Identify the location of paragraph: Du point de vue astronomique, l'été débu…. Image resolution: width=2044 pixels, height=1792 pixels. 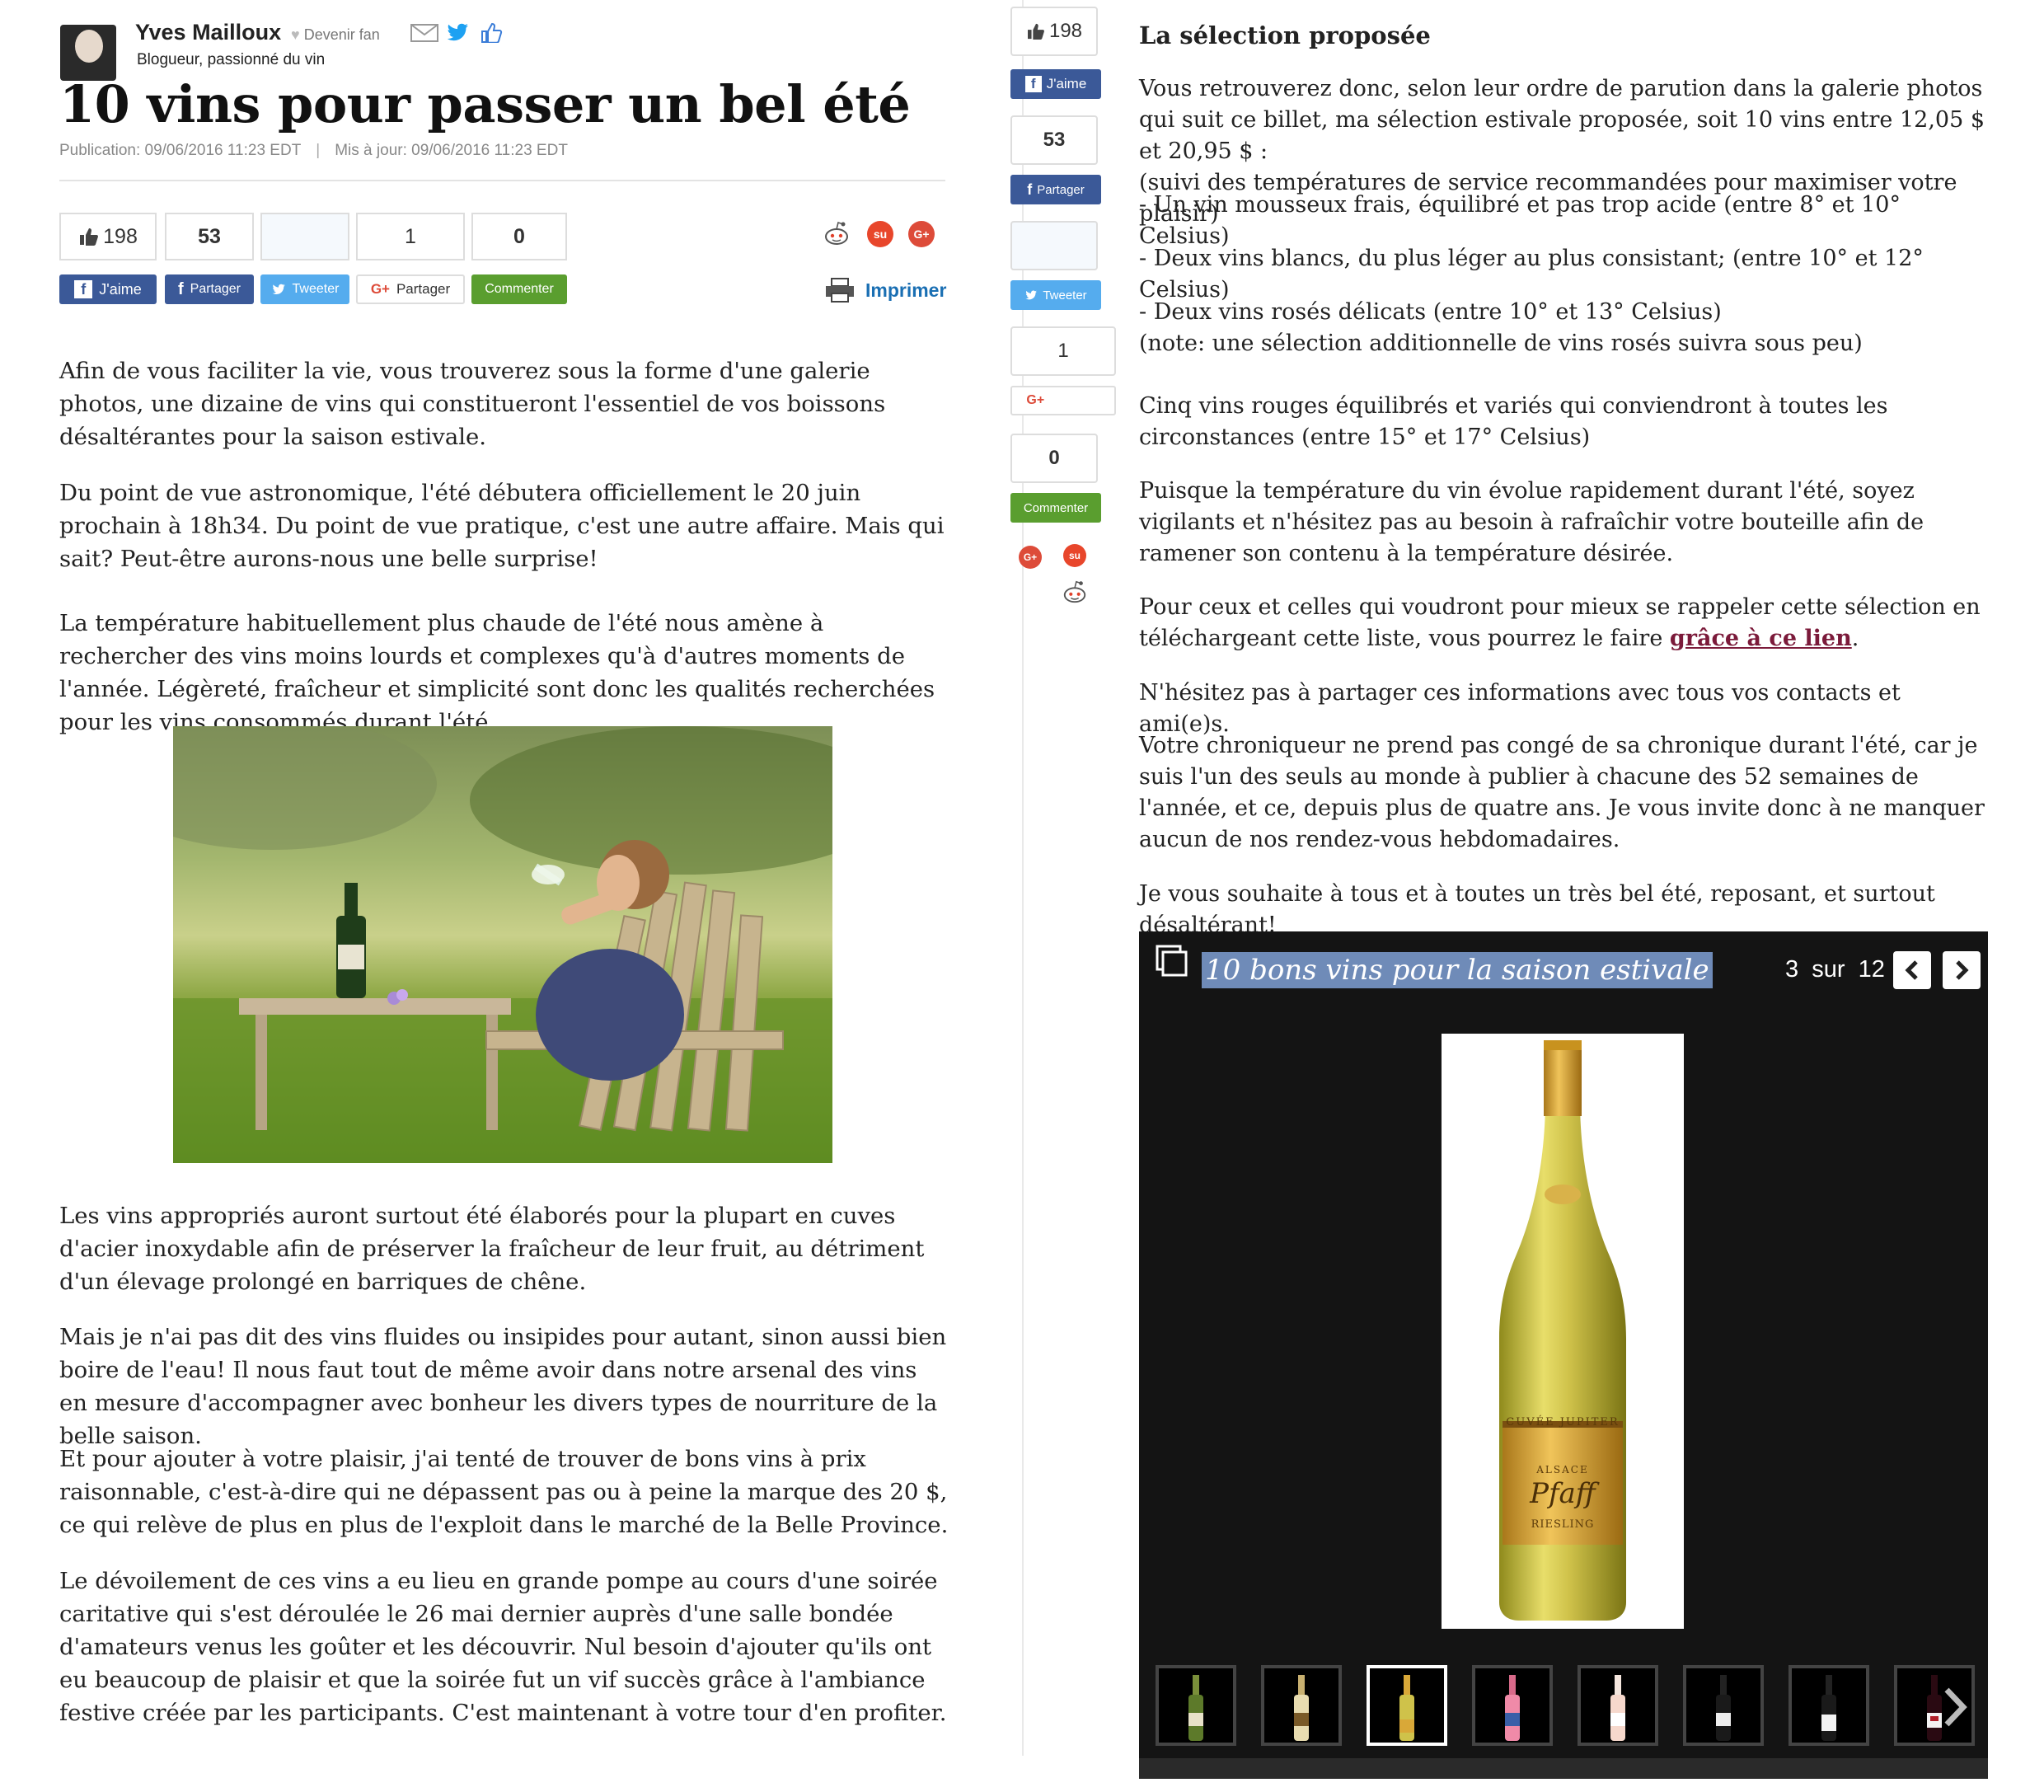
(502, 526).